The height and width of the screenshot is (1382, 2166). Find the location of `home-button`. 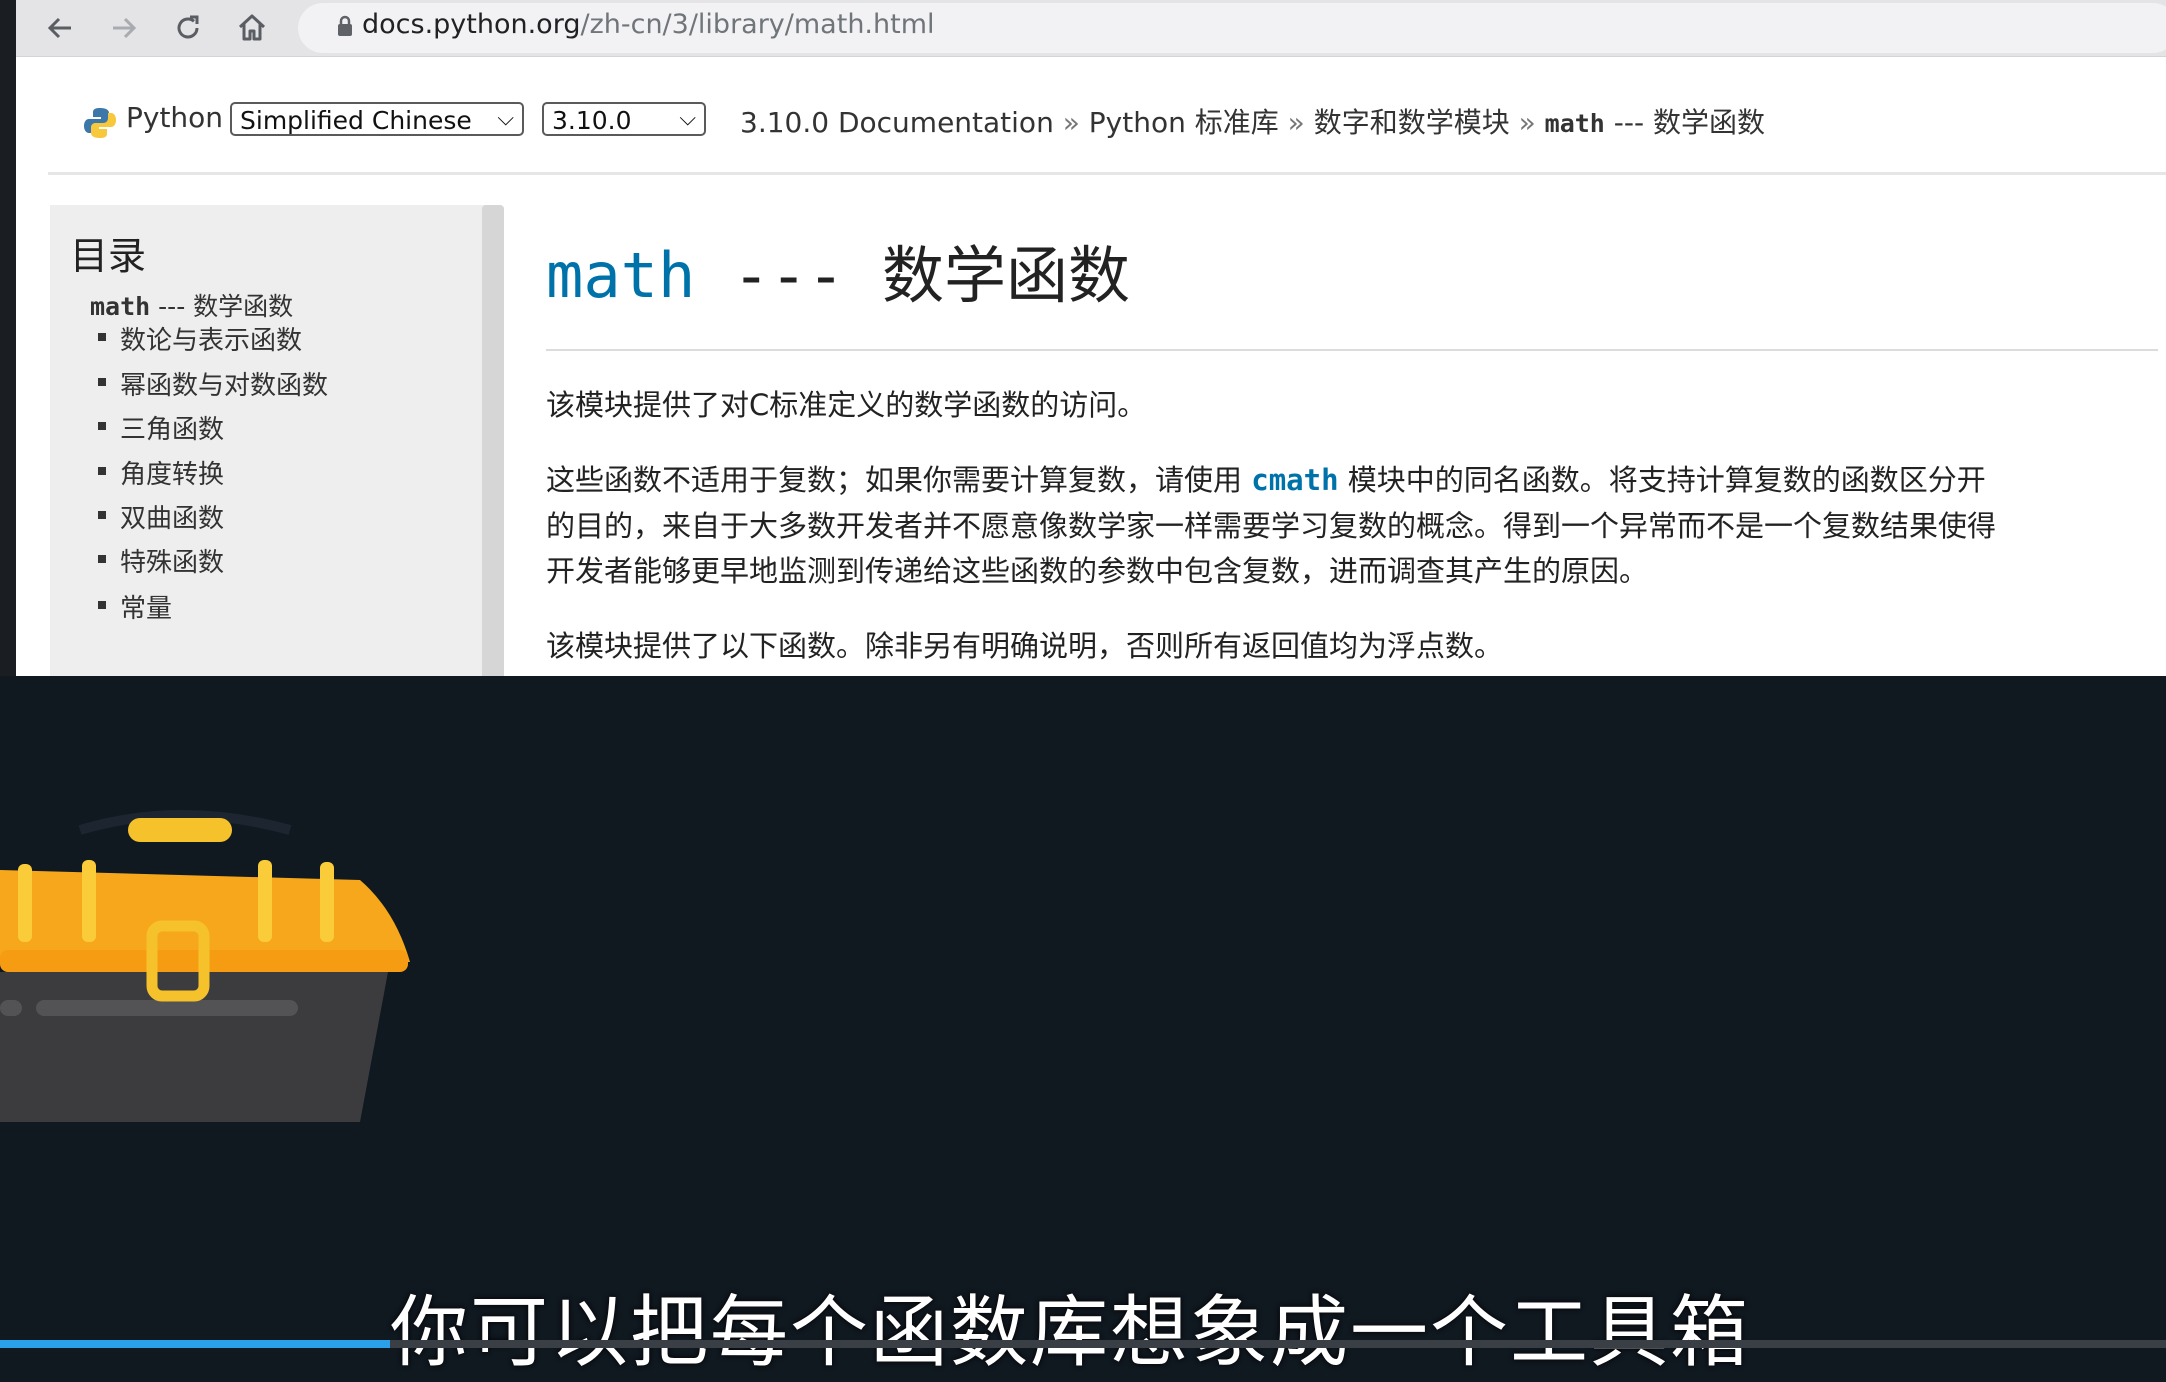

home-button is located at coordinates (252, 28).